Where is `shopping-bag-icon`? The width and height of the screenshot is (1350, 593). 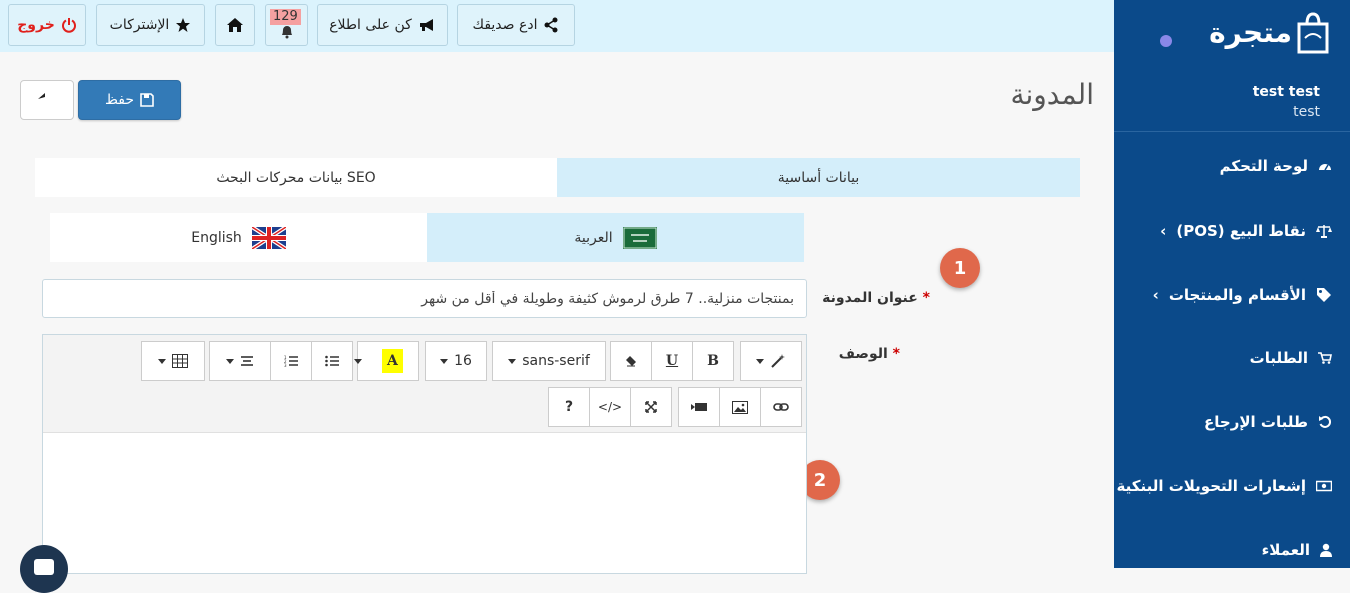 shopping-bag-icon is located at coordinates (1313, 33).